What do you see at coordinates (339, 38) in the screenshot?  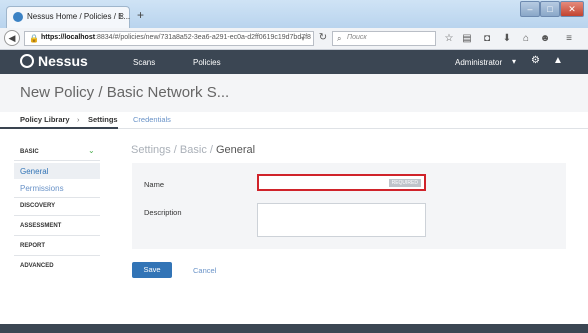 I see `search-icon: ⌕` at bounding box center [339, 38].